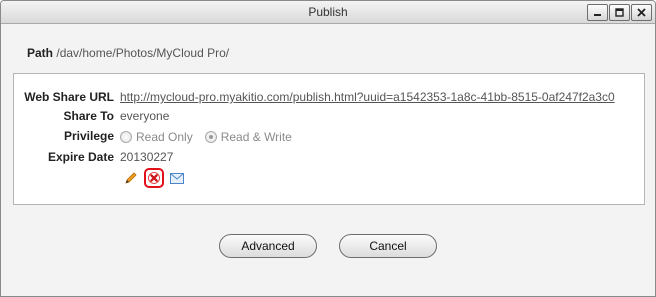 The width and height of the screenshot is (656, 297). Describe the element at coordinates (69, 97) in the screenshot. I see `web-share-url-label: Web Share URL` at that location.